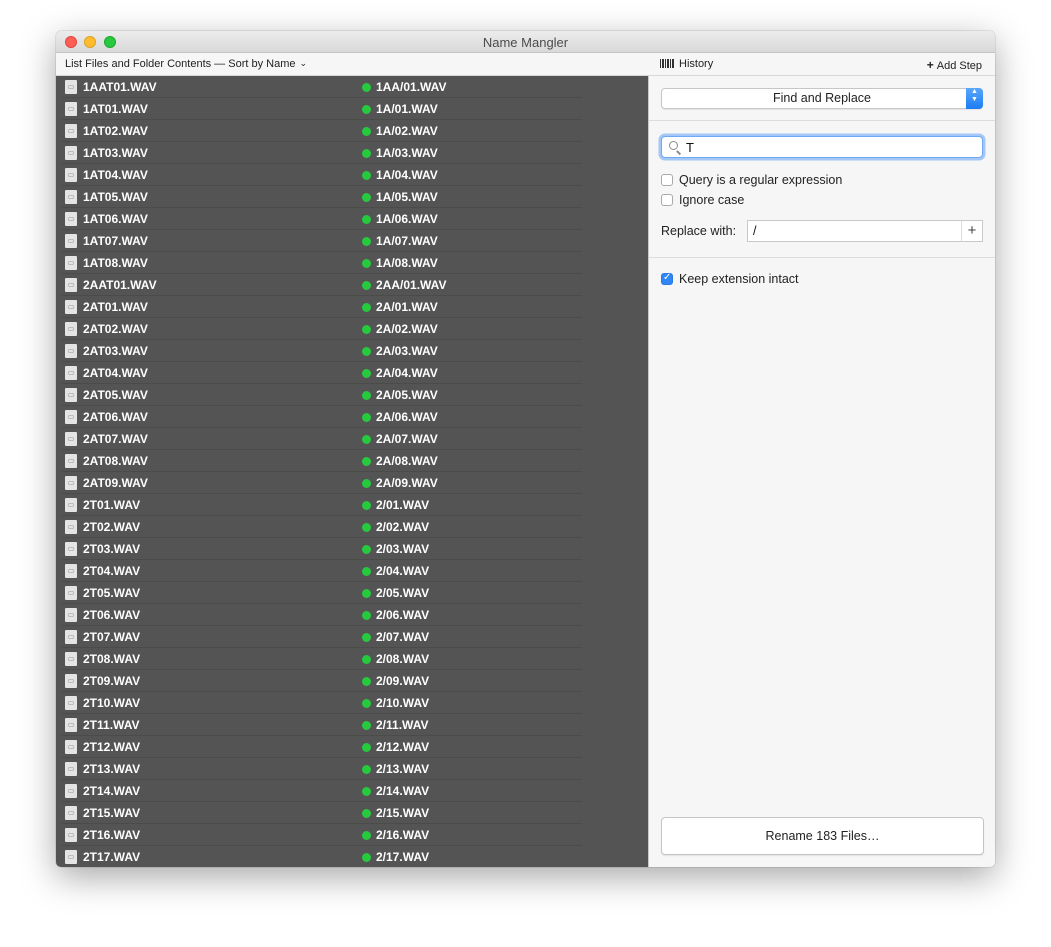  Describe the element at coordinates (352, 571) in the screenshot. I see `file-row: 2T04.WAV 2/04.WAV` at that location.